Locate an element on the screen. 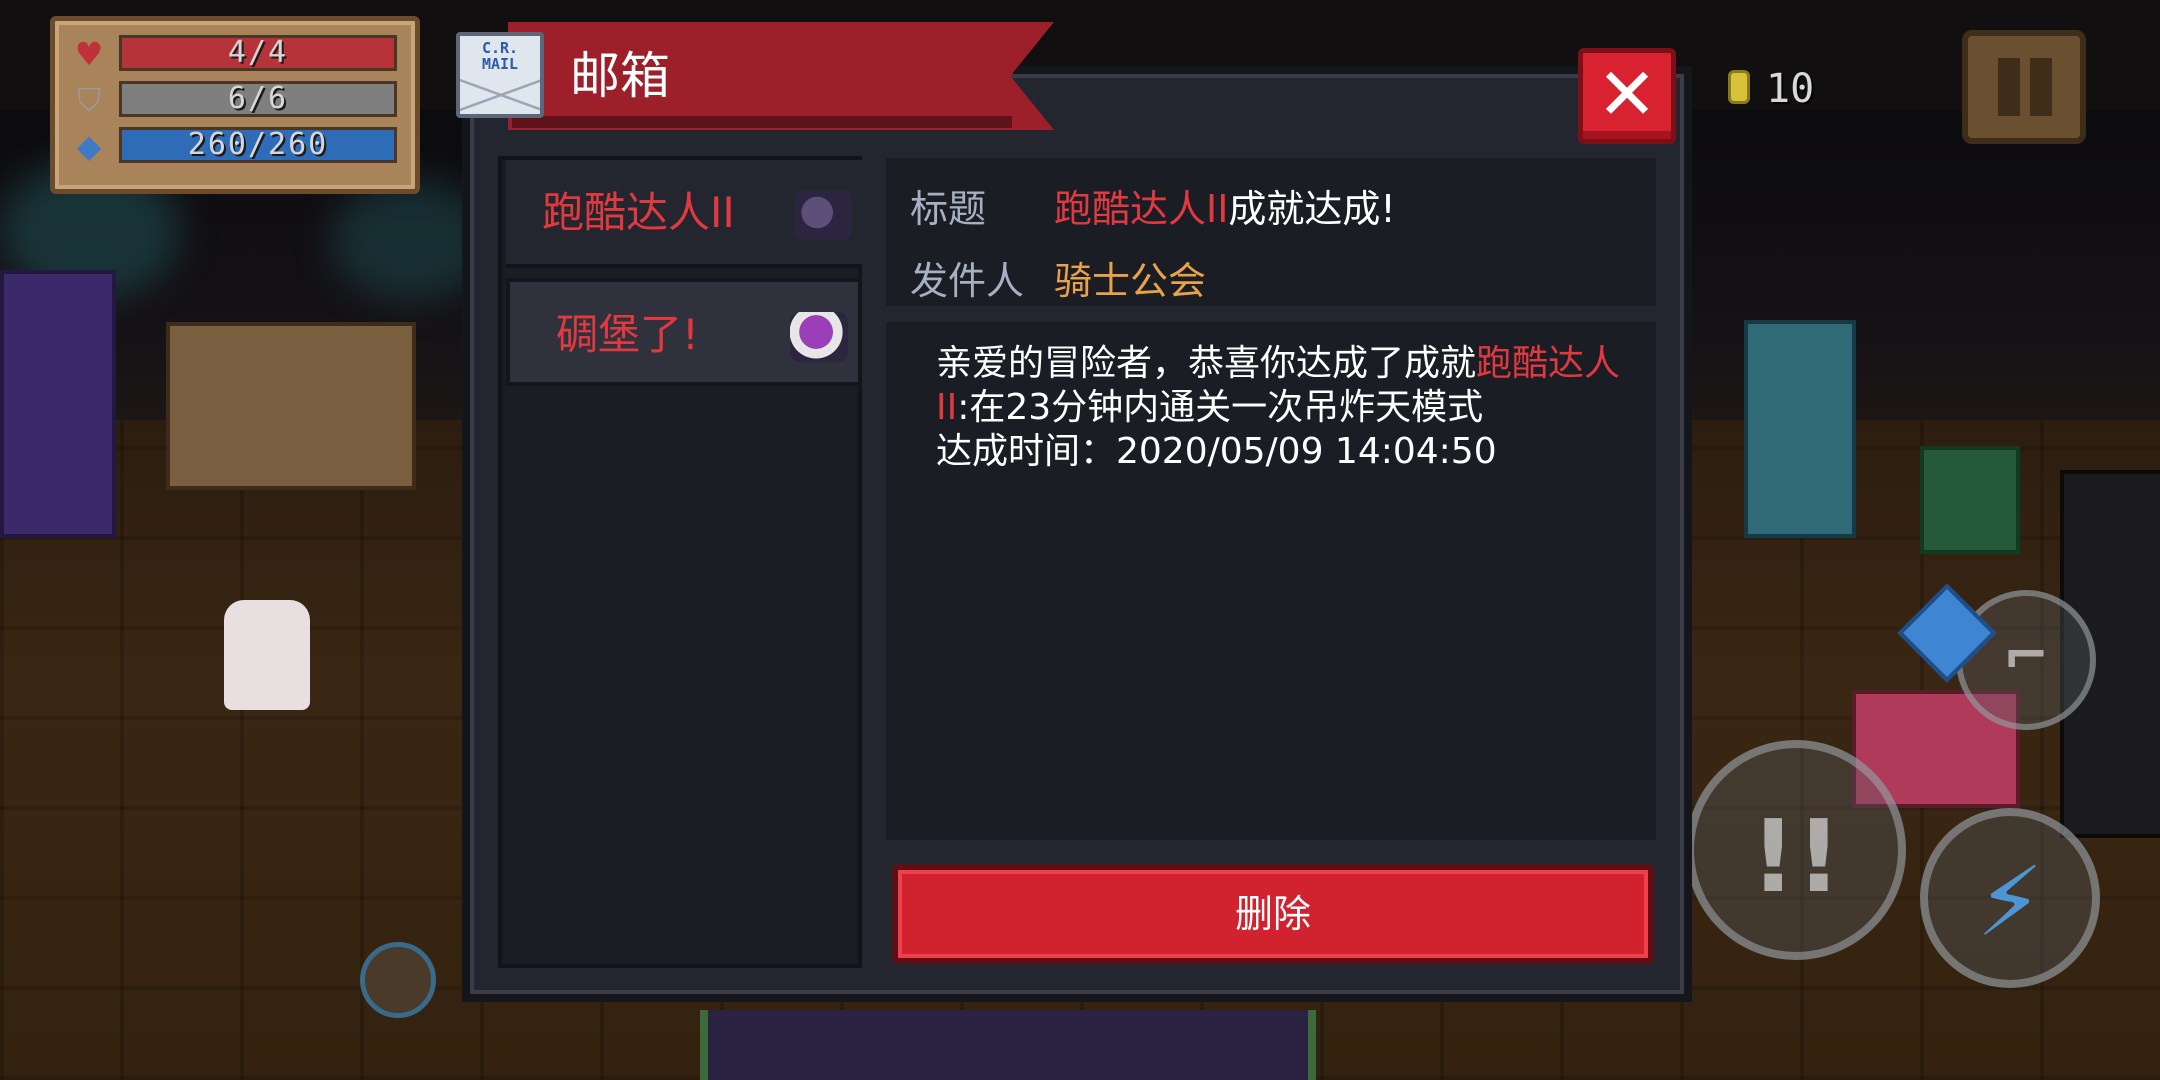 Image resolution: width=2160 pixels, height=1080 pixels. vending-machine is located at coordinates (58, 404).